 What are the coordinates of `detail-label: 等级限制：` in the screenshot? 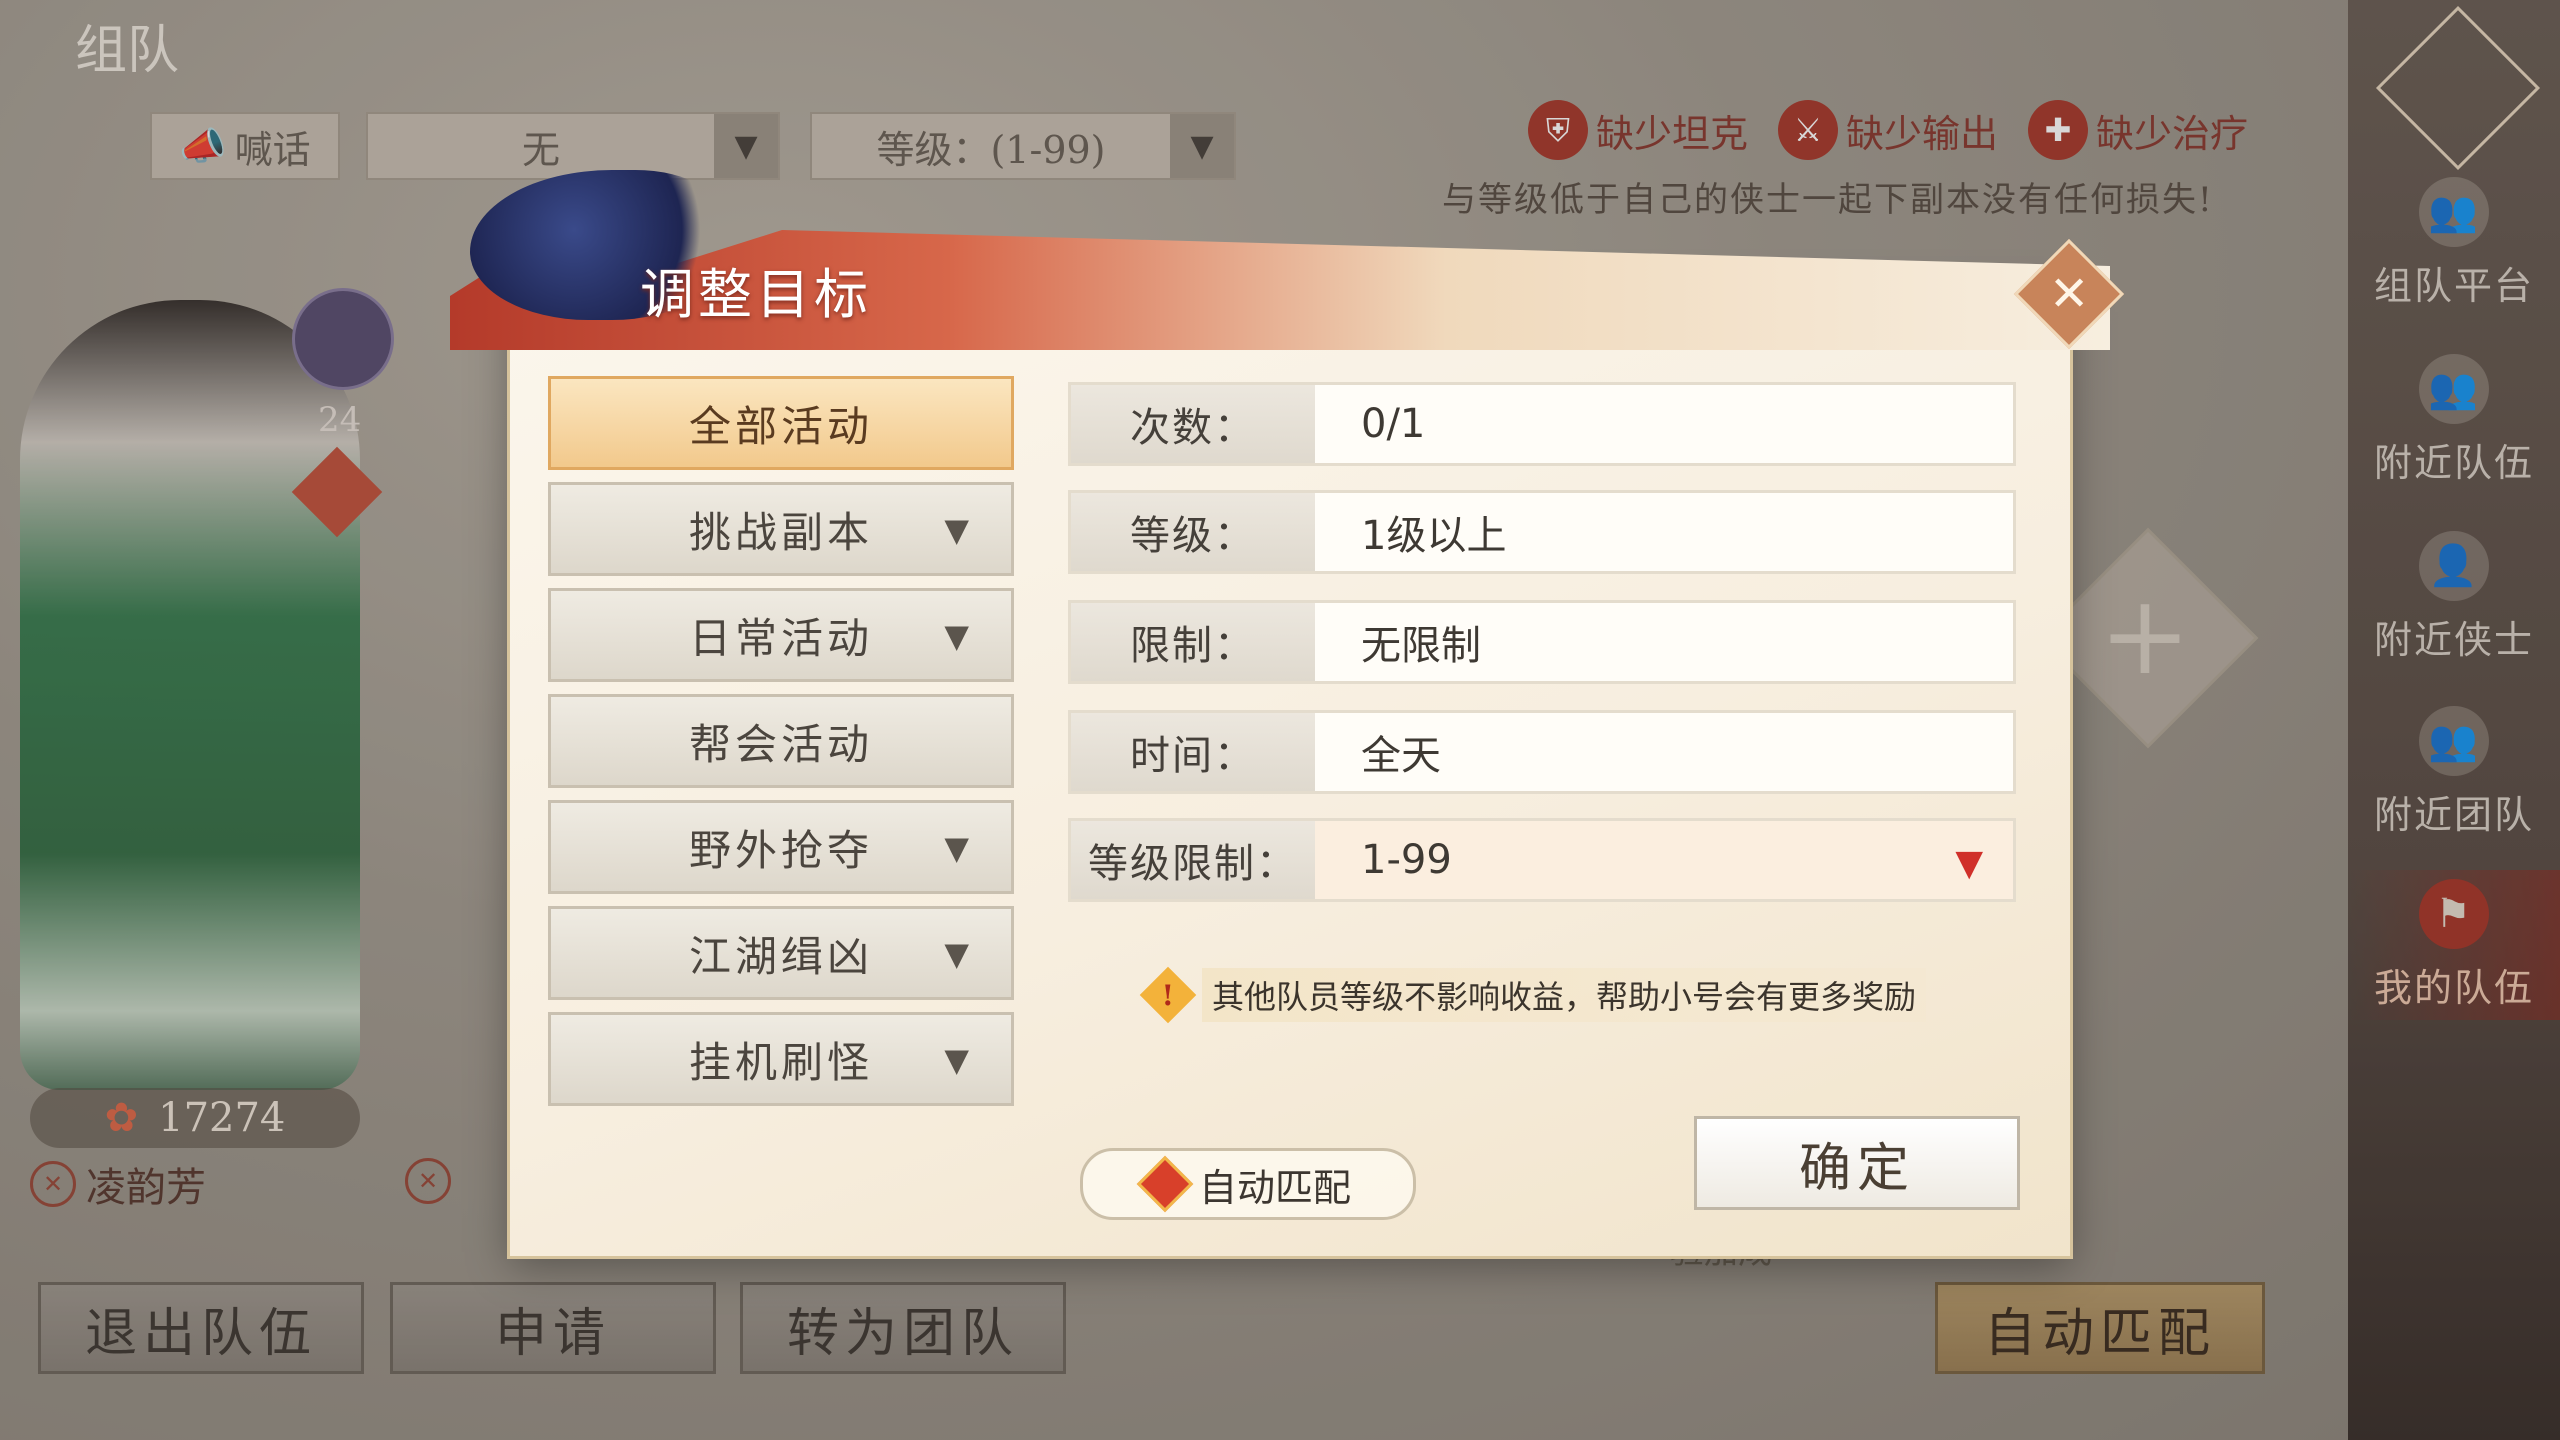 It's located at (1193, 860).